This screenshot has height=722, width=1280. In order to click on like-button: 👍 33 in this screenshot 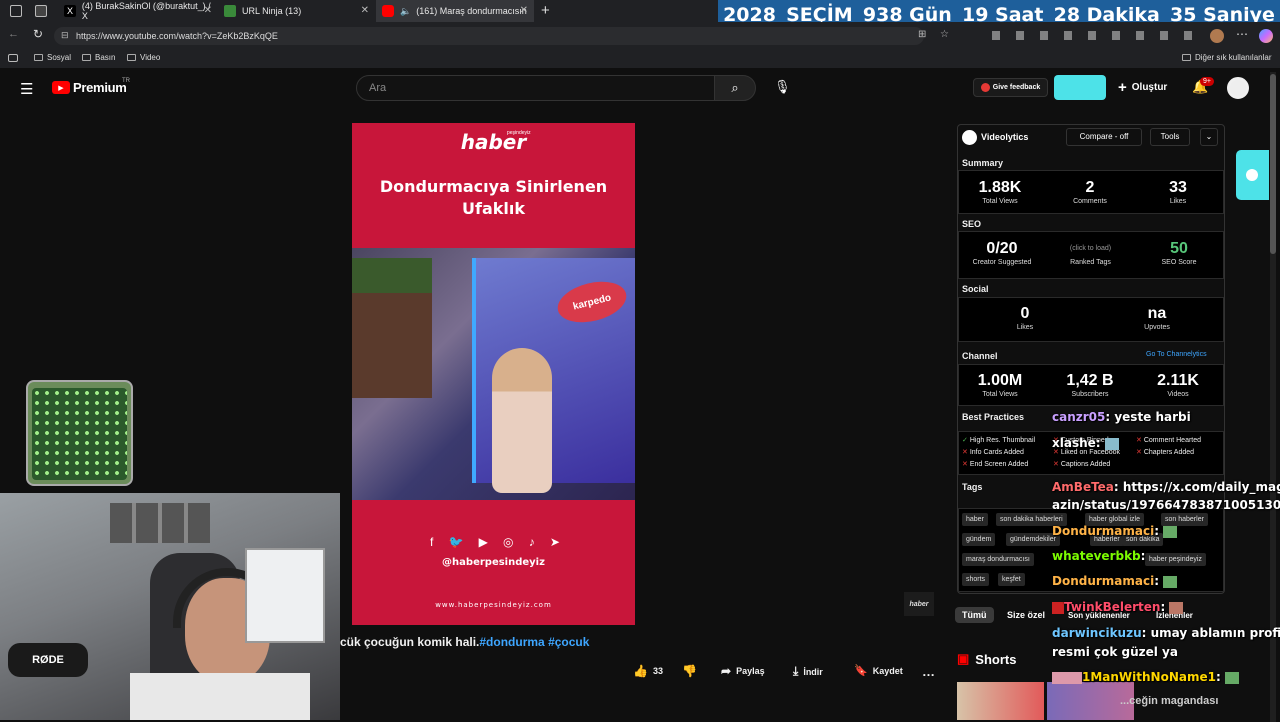, I will do `click(648, 671)`.